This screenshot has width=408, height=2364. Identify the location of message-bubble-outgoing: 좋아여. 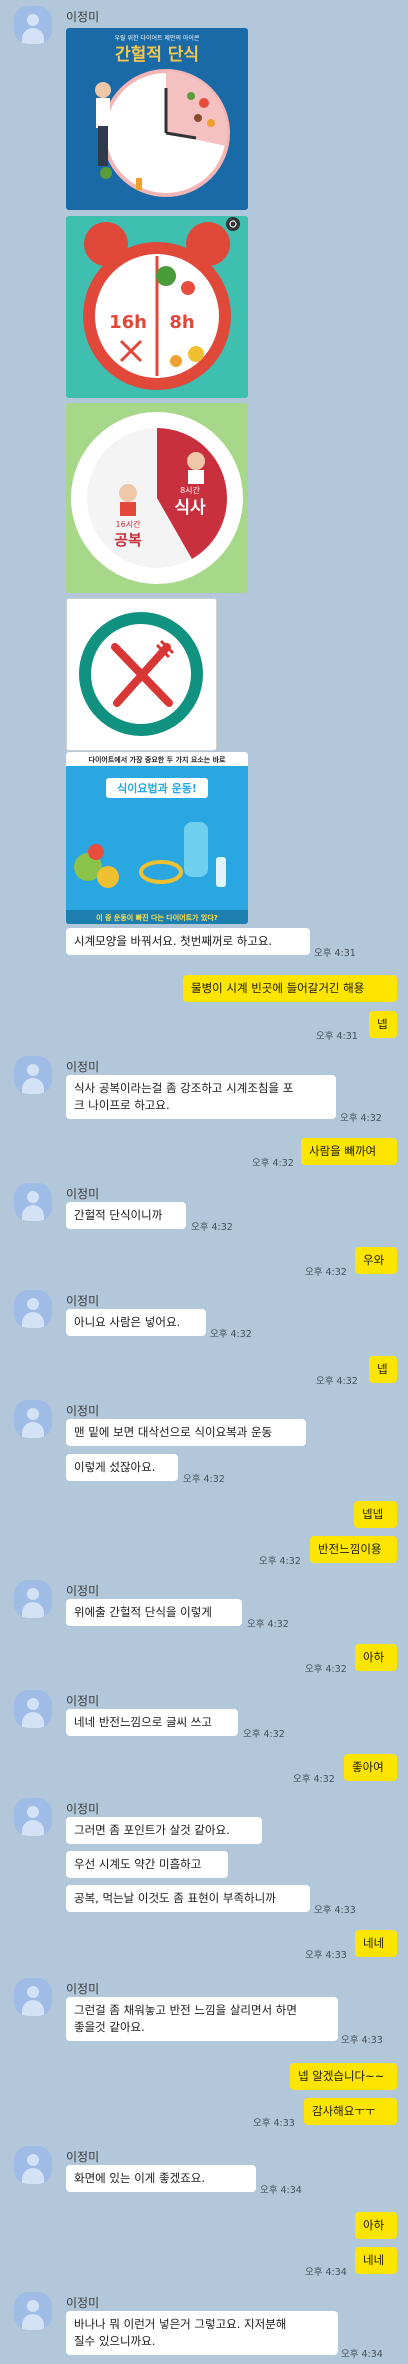
(370, 1767).